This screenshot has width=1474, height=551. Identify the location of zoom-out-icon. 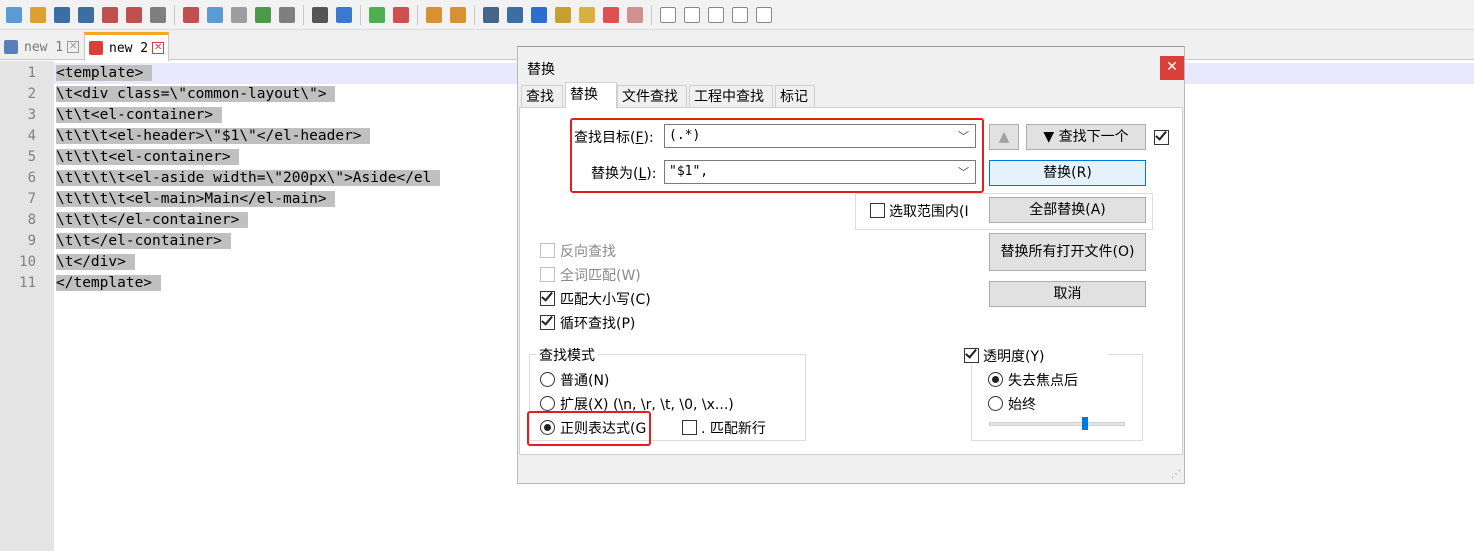
(401, 14).